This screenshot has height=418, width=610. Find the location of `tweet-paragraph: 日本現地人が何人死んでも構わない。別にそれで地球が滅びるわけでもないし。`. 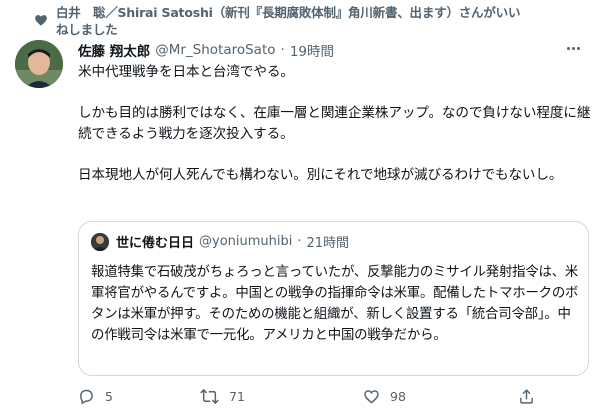

tweet-paragraph: 日本現地人が何人死んでも構わない。別にそれで地球が滅びるわけでもないし。 is located at coordinates (320, 175).